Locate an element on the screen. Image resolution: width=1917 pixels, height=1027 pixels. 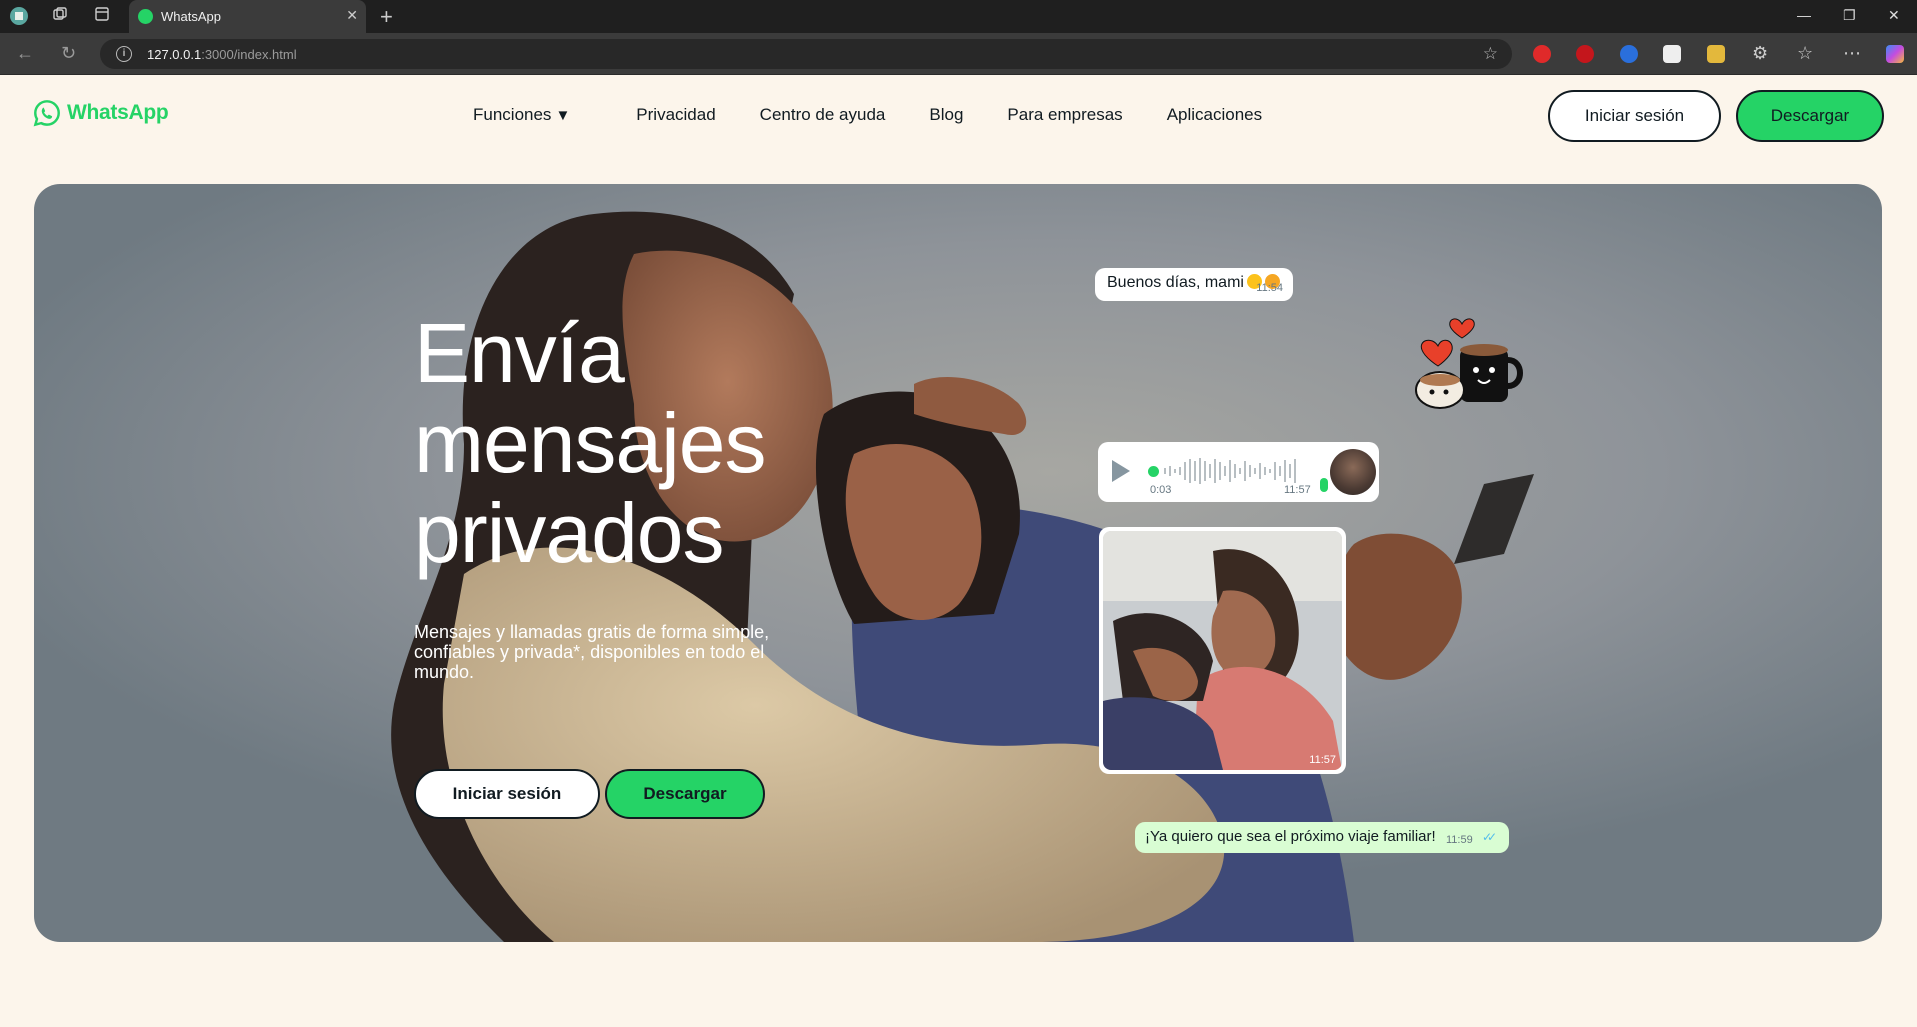
nav-item-privacidad: Privacidad is located at coordinates (675, 115).